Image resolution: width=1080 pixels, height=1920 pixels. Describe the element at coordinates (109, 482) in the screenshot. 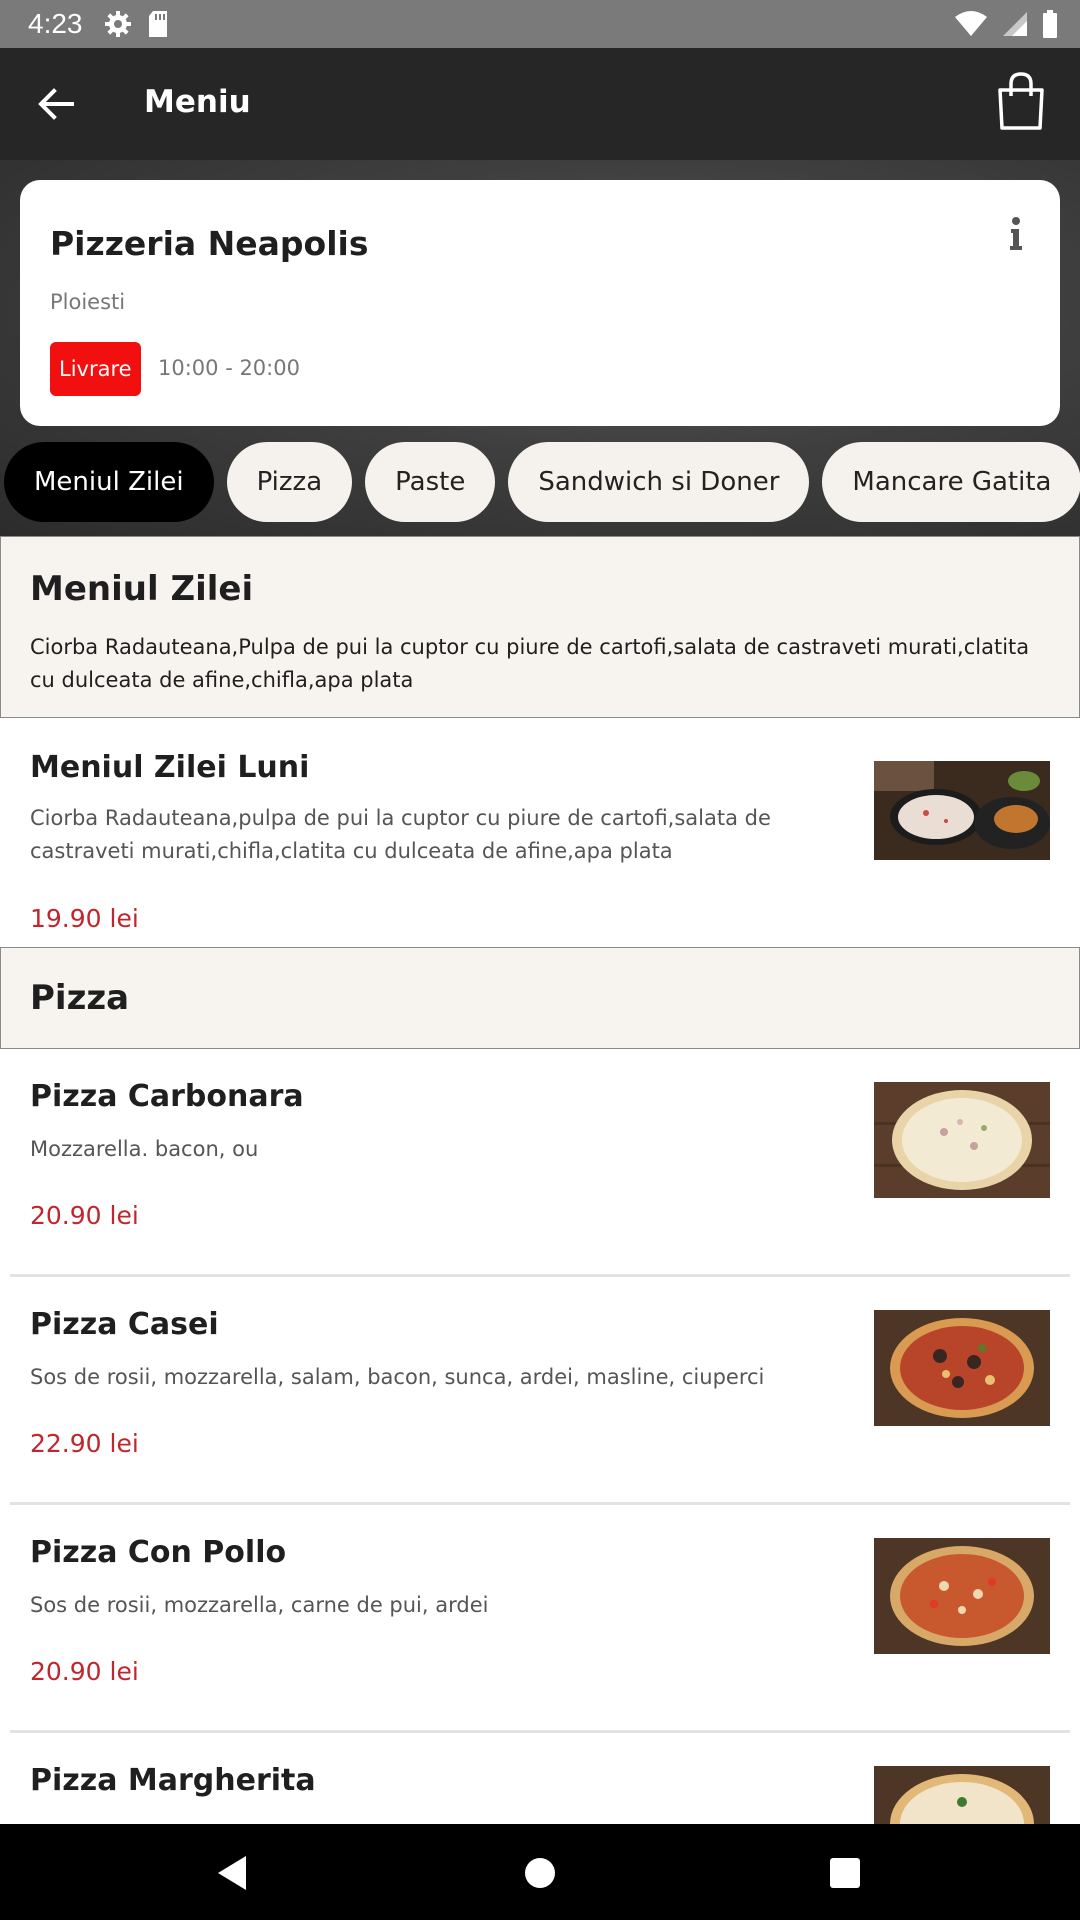

I see `tab-meniul-zilei: Meniul Zilei` at that location.